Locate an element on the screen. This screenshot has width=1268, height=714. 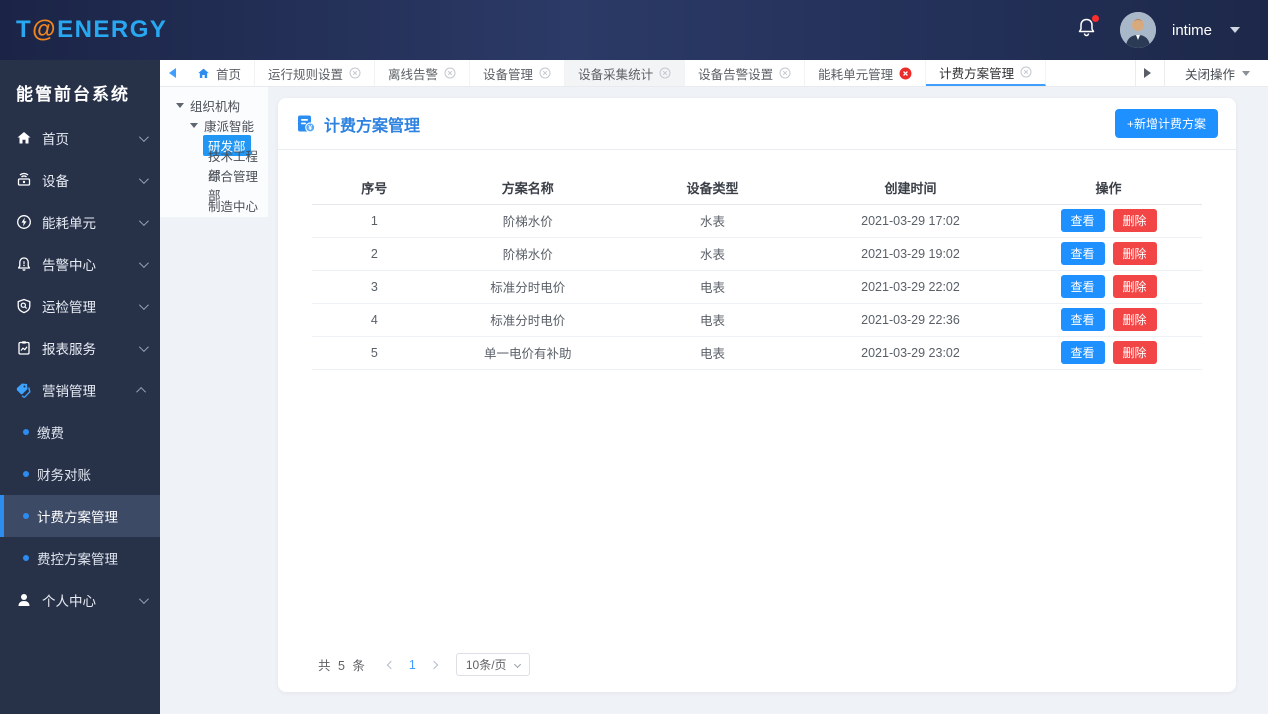
close-icon-red is located at coordinates (905, 73).